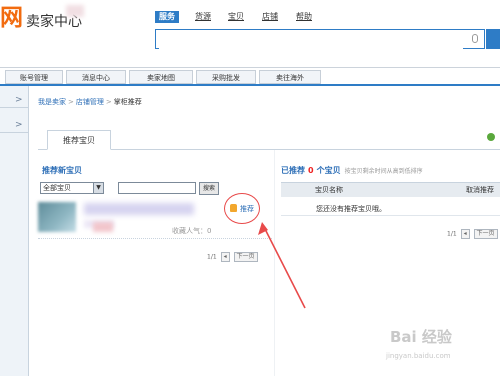 The image size is (500, 376). What do you see at coordinates (293, 170) in the screenshot?
I see `recommended-label: 已推荐` at bounding box center [293, 170].